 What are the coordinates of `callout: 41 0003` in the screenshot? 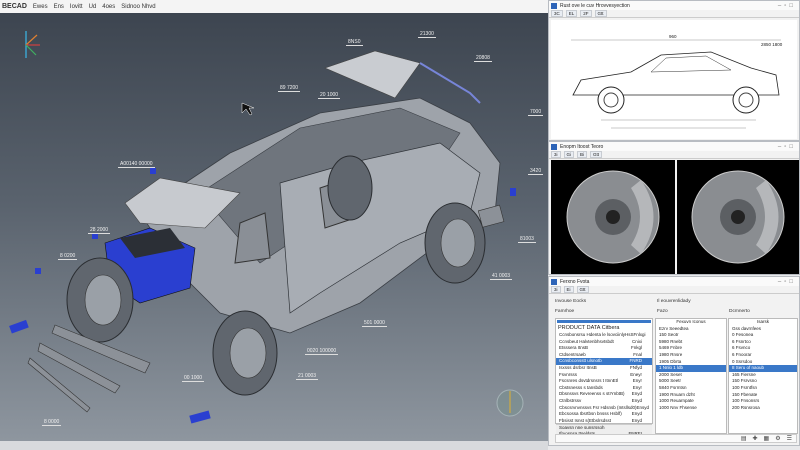 It's located at (501, 276).